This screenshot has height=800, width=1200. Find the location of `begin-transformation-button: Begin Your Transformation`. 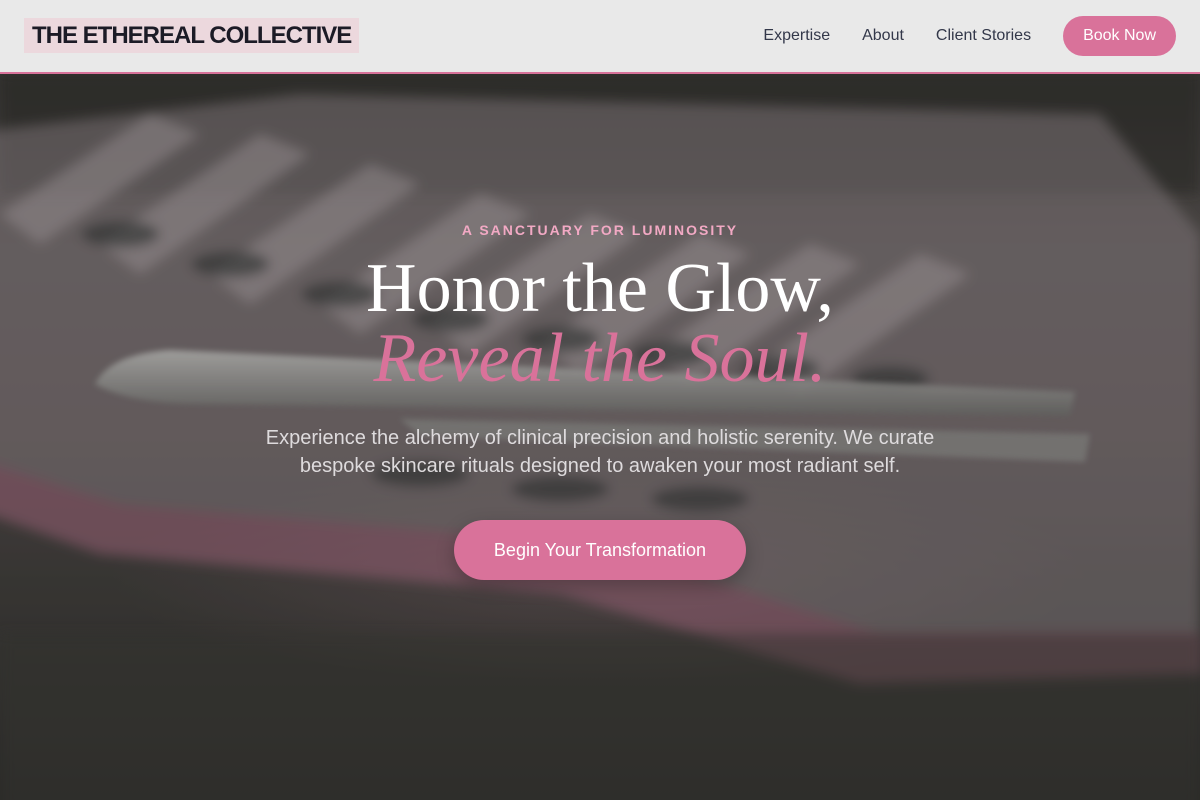

begin-transformation-button: Begin Your Transformation is located at coordinates (600, 550).